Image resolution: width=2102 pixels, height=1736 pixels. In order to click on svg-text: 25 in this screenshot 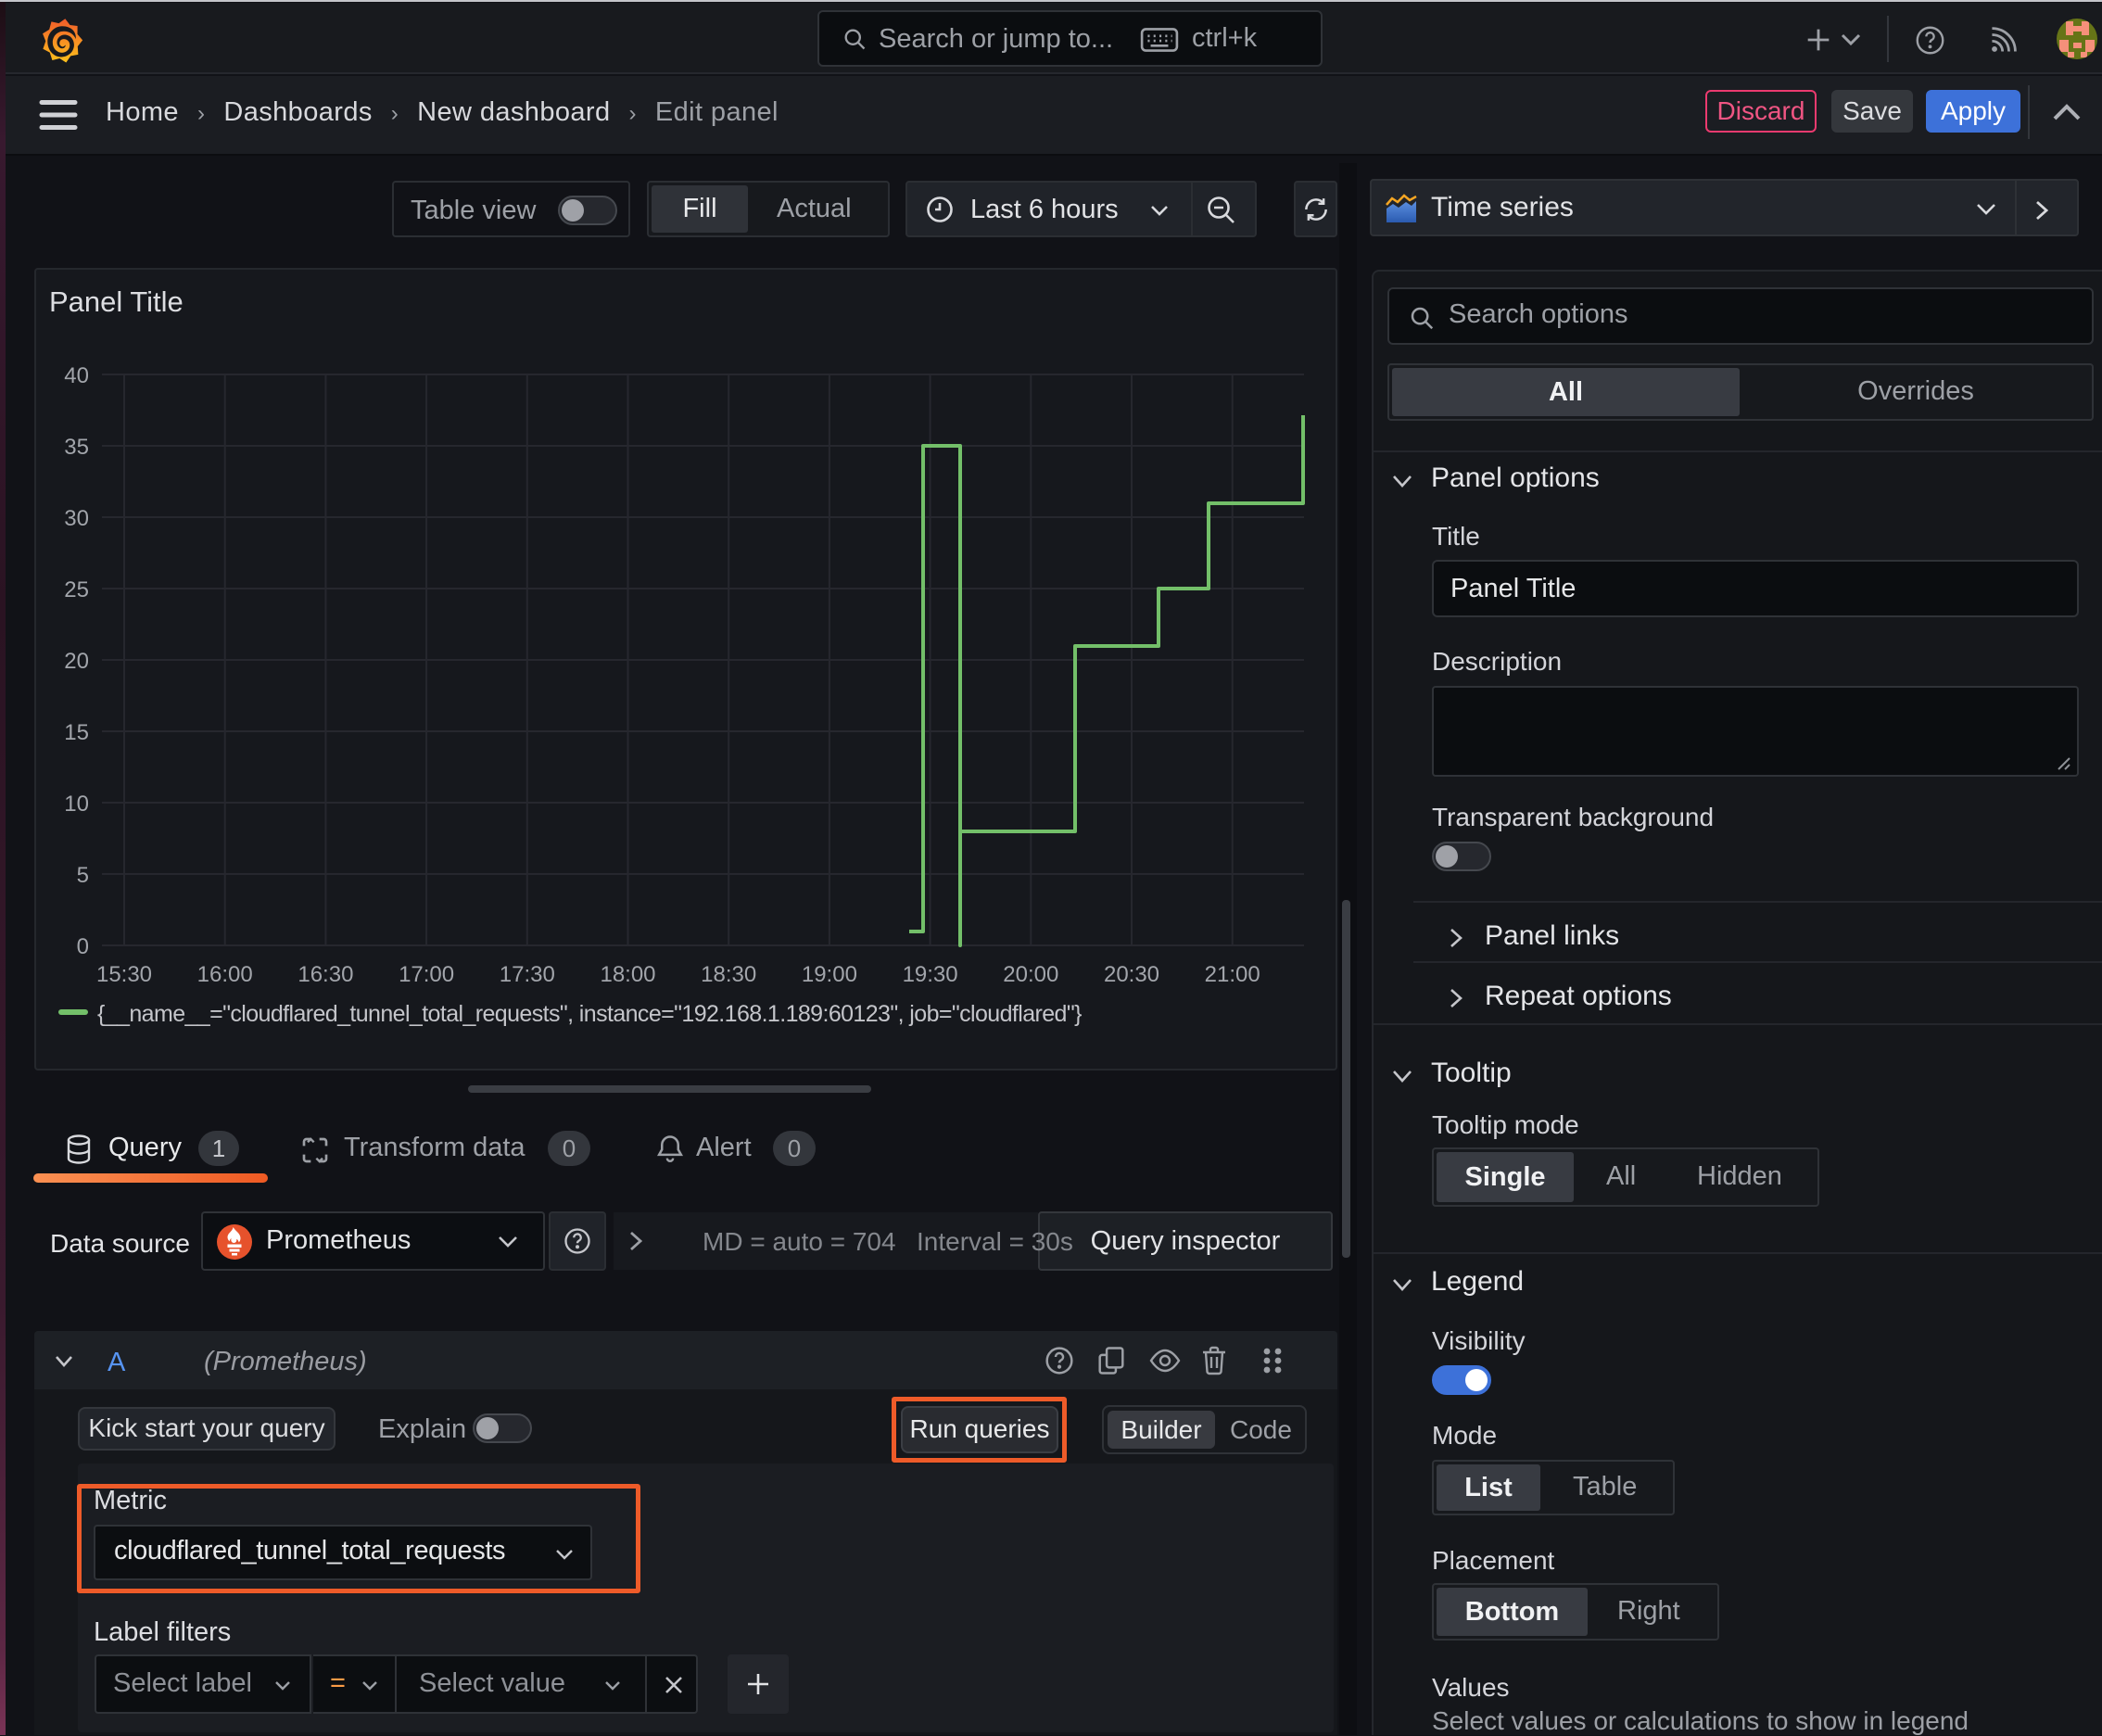, I will do `click(76, 589)`.